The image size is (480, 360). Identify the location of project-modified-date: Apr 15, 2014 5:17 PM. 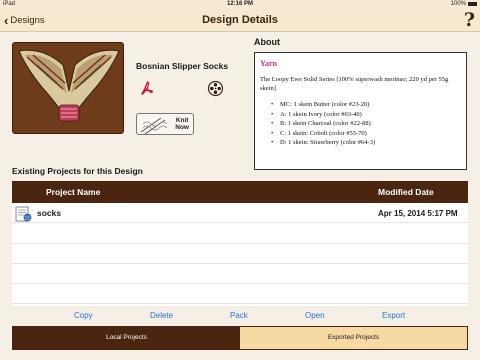
(418, 213).